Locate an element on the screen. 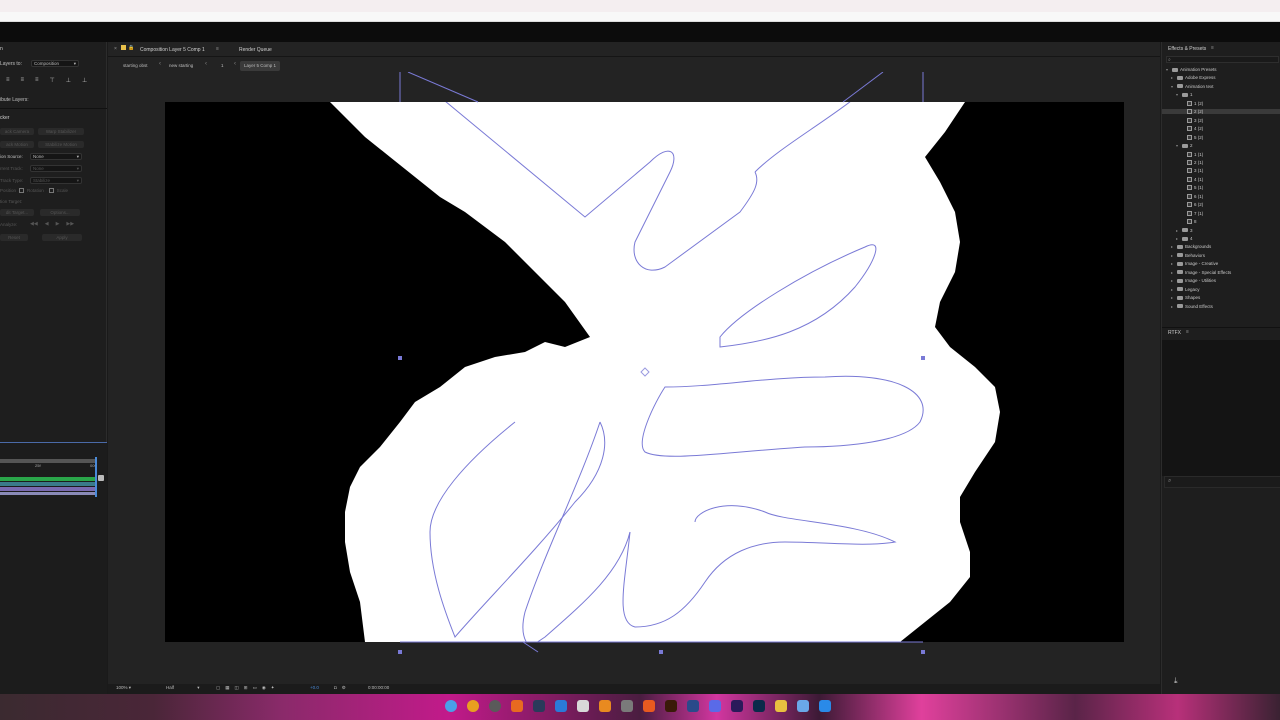 Image resolution: width=1280 pixels, height=720 pixels. track-motion-button: ack Motion is located at coordinates (17, 144).